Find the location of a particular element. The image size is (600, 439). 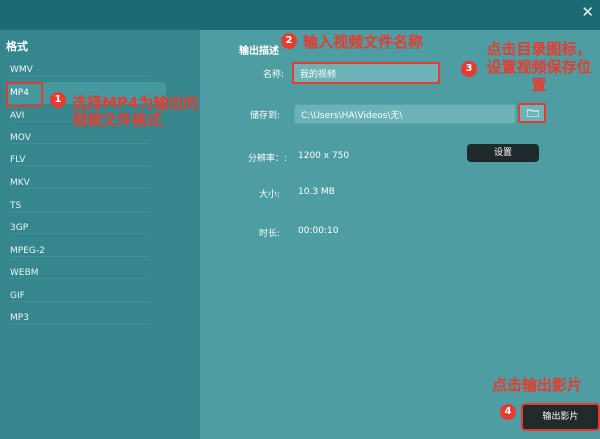

annotation-4-text: 点击输出影片 is located at coordinates (537, 385).